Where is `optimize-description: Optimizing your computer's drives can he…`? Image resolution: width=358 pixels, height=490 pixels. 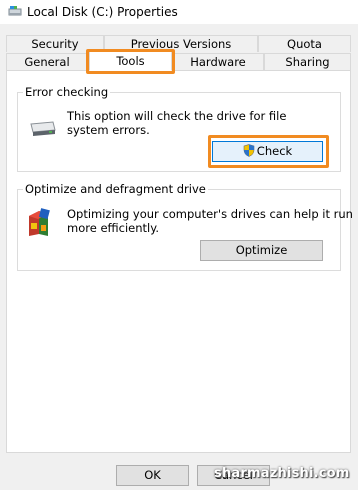 optimize-description: Optimizing your computer's drives can he… is located at coordinates (210, 221).